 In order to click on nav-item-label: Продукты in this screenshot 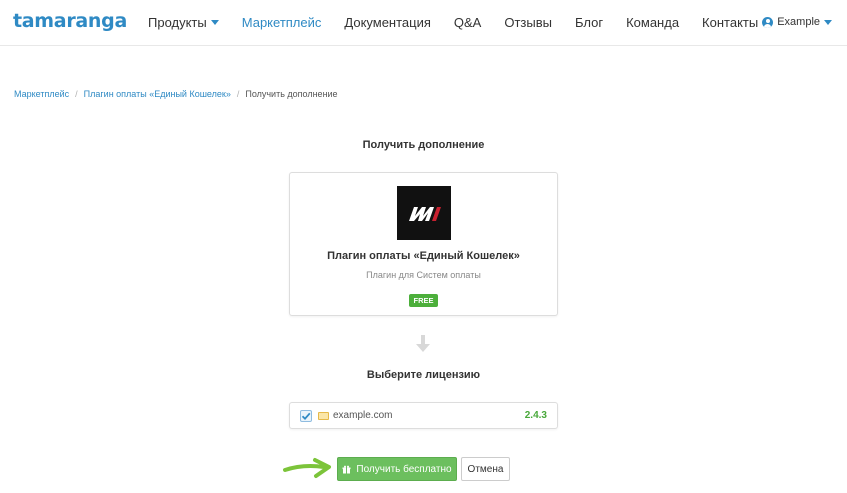, I will do `click(177, 22)`.